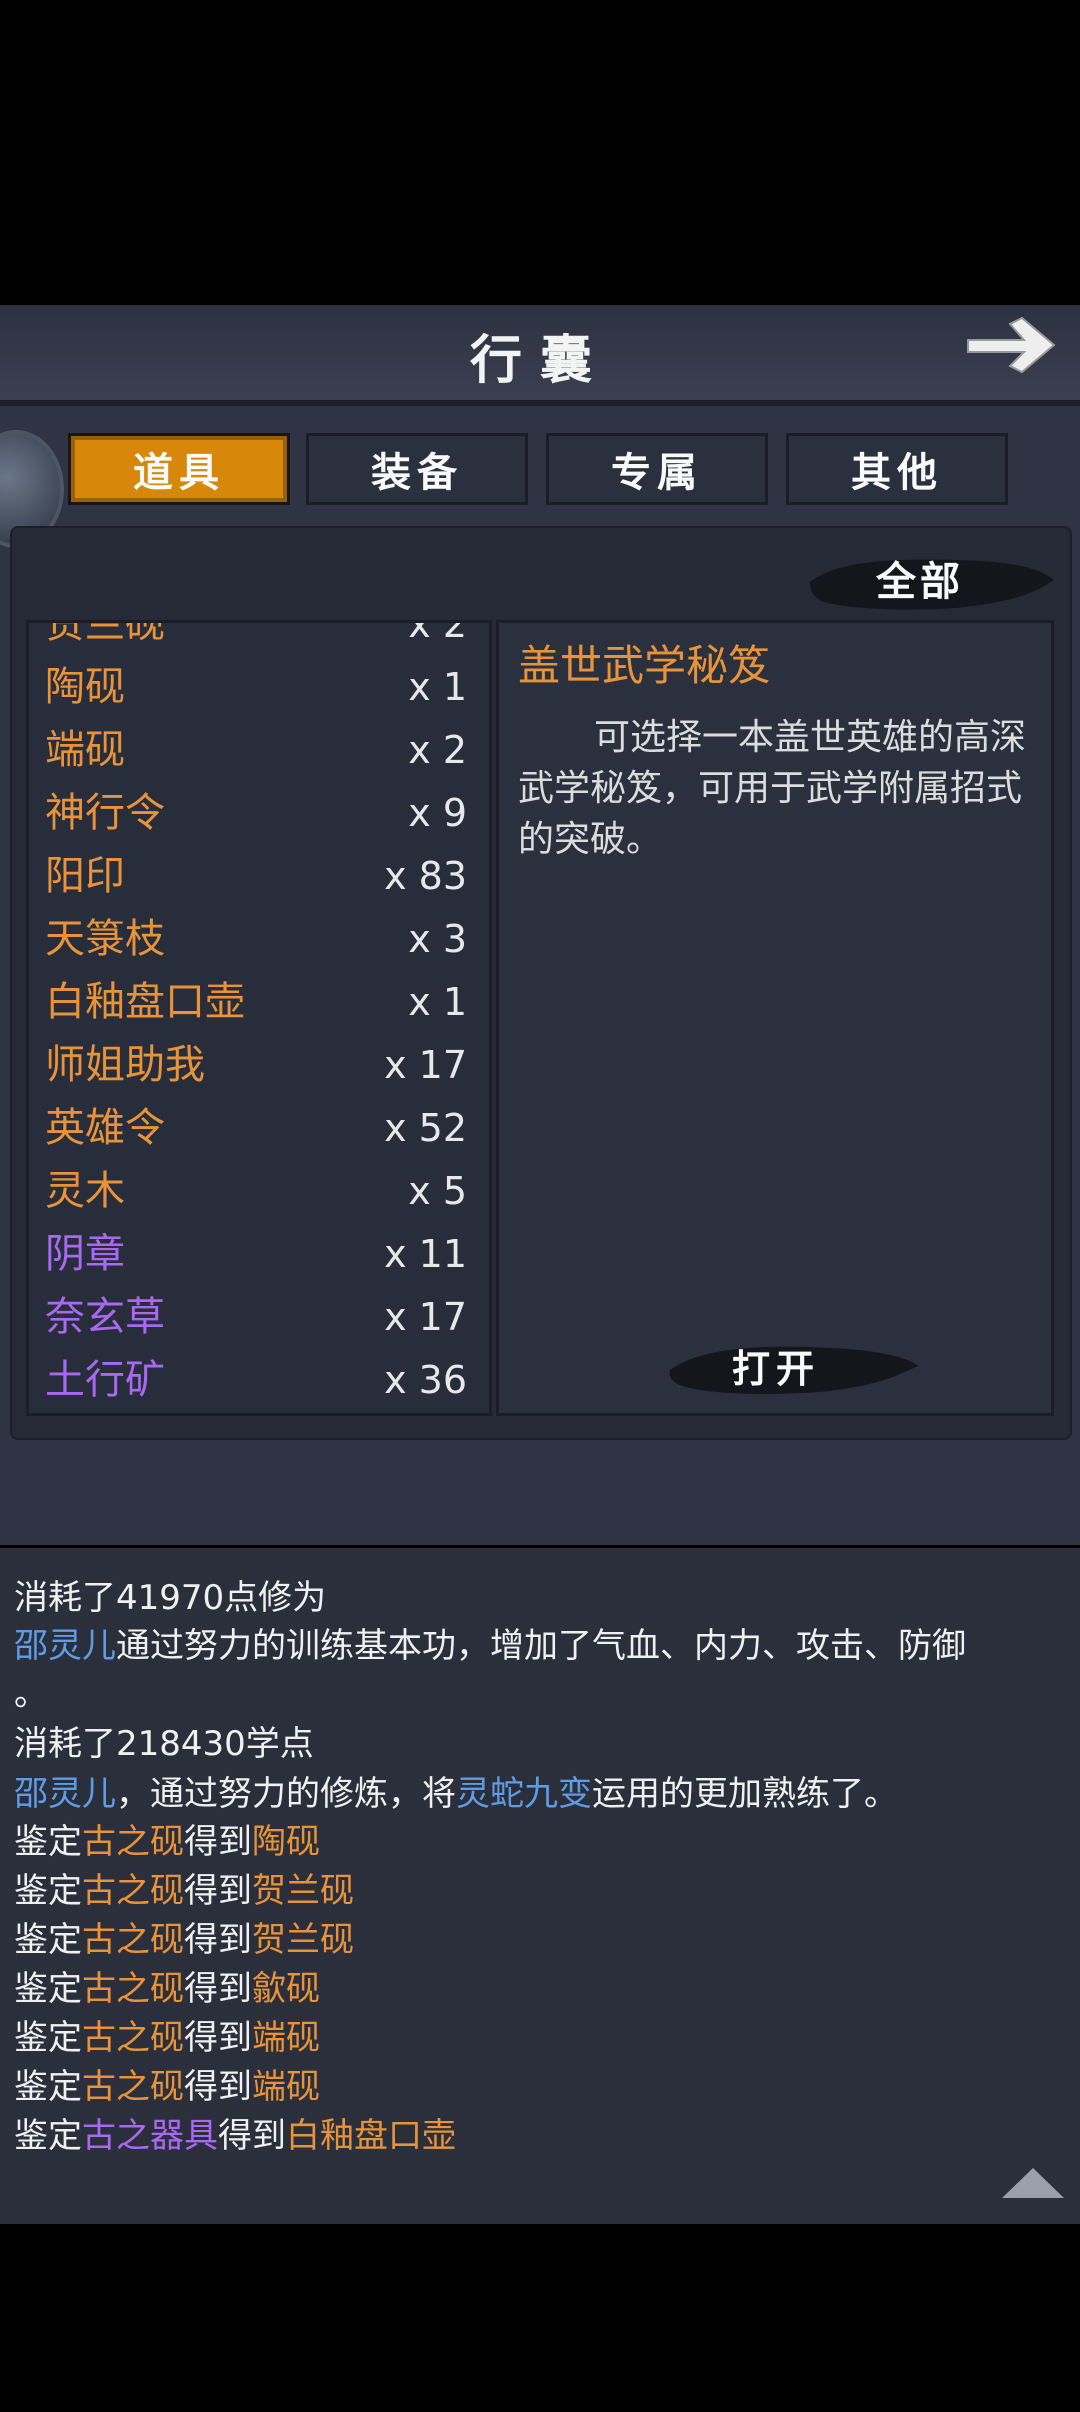  Describe the element at coordinates (259, 1254) in the screenshot. I see `list-item: 阴章 x 11` at that location.